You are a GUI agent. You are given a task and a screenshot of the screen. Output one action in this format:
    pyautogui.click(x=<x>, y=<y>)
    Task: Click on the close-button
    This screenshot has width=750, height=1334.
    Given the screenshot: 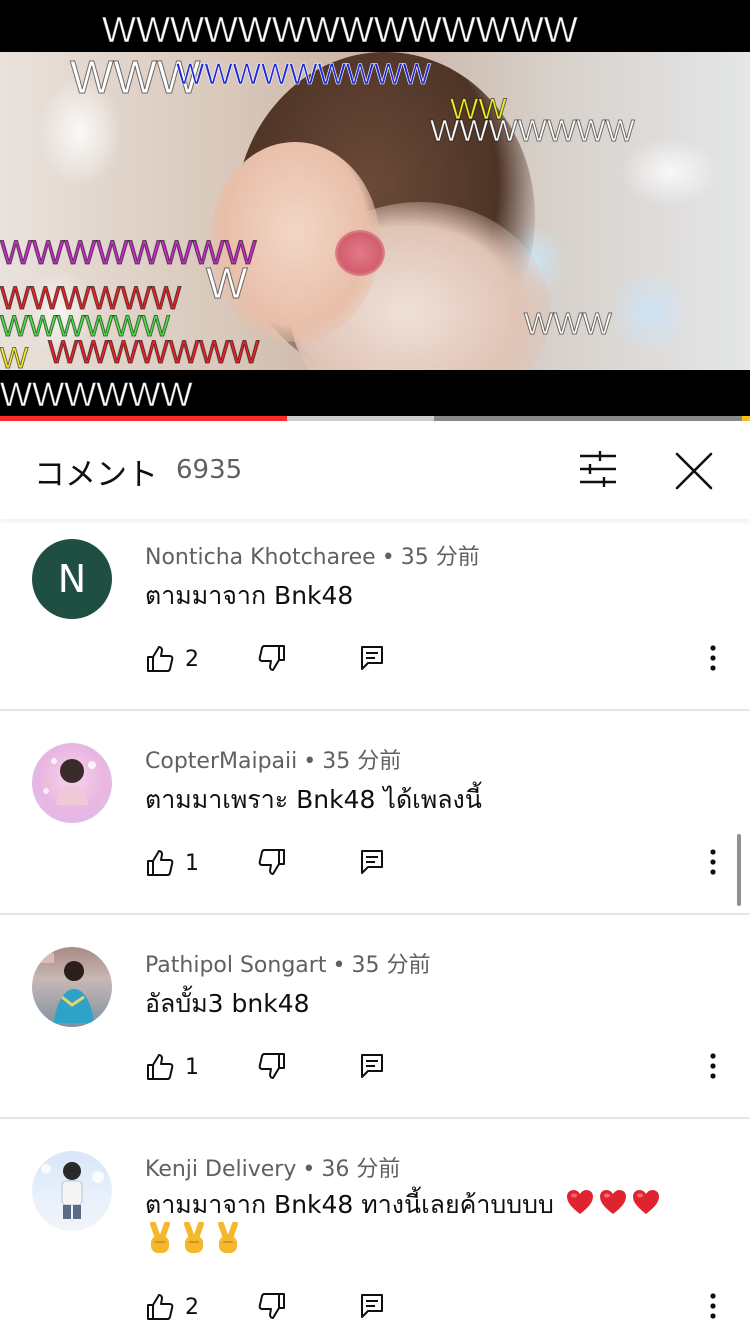 What is the action you would take?
    pyautogui.click(x=694, y=471)
    